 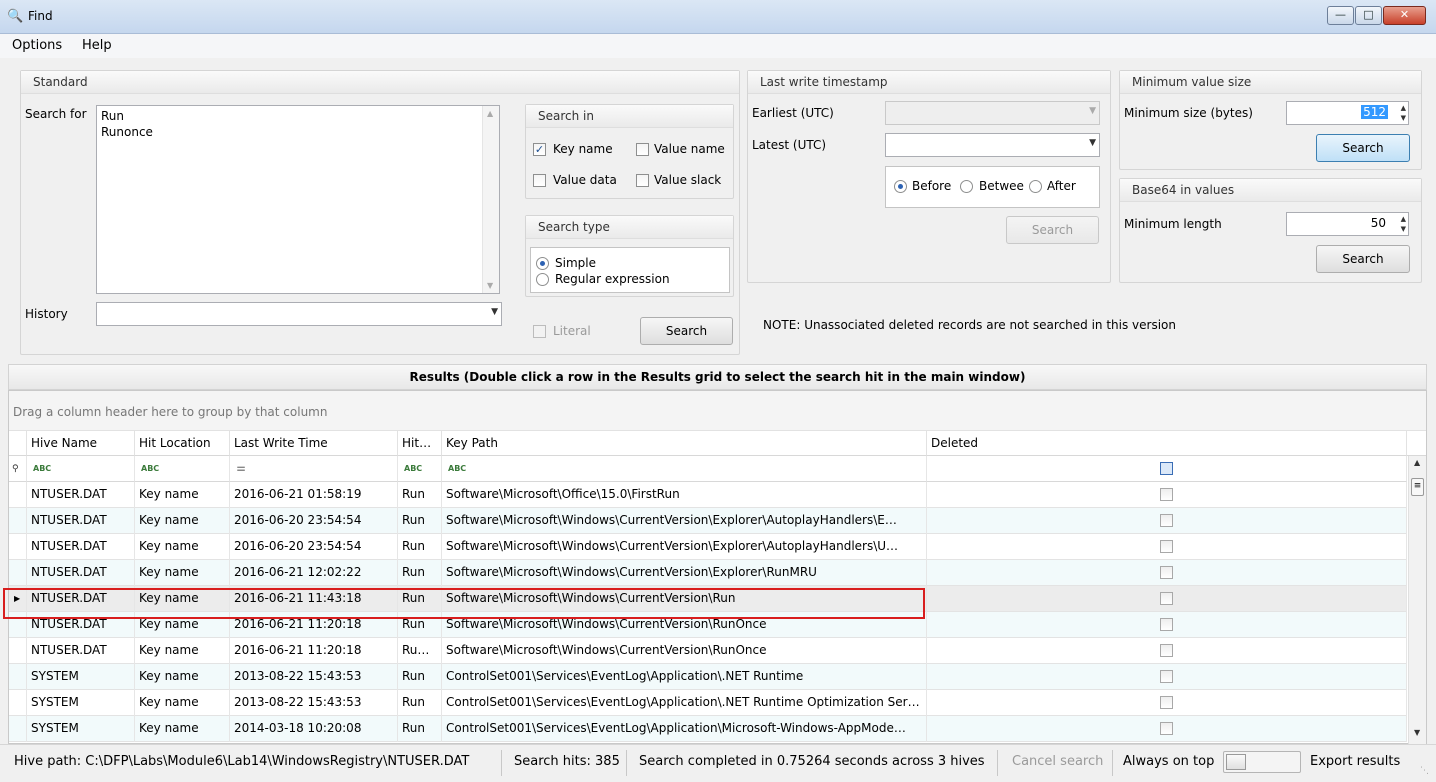 What do you see at coordinates (1417, 732) in the screenshot?
I see `scroll-down-icon: ▼` at bounding box center [1417, 732].